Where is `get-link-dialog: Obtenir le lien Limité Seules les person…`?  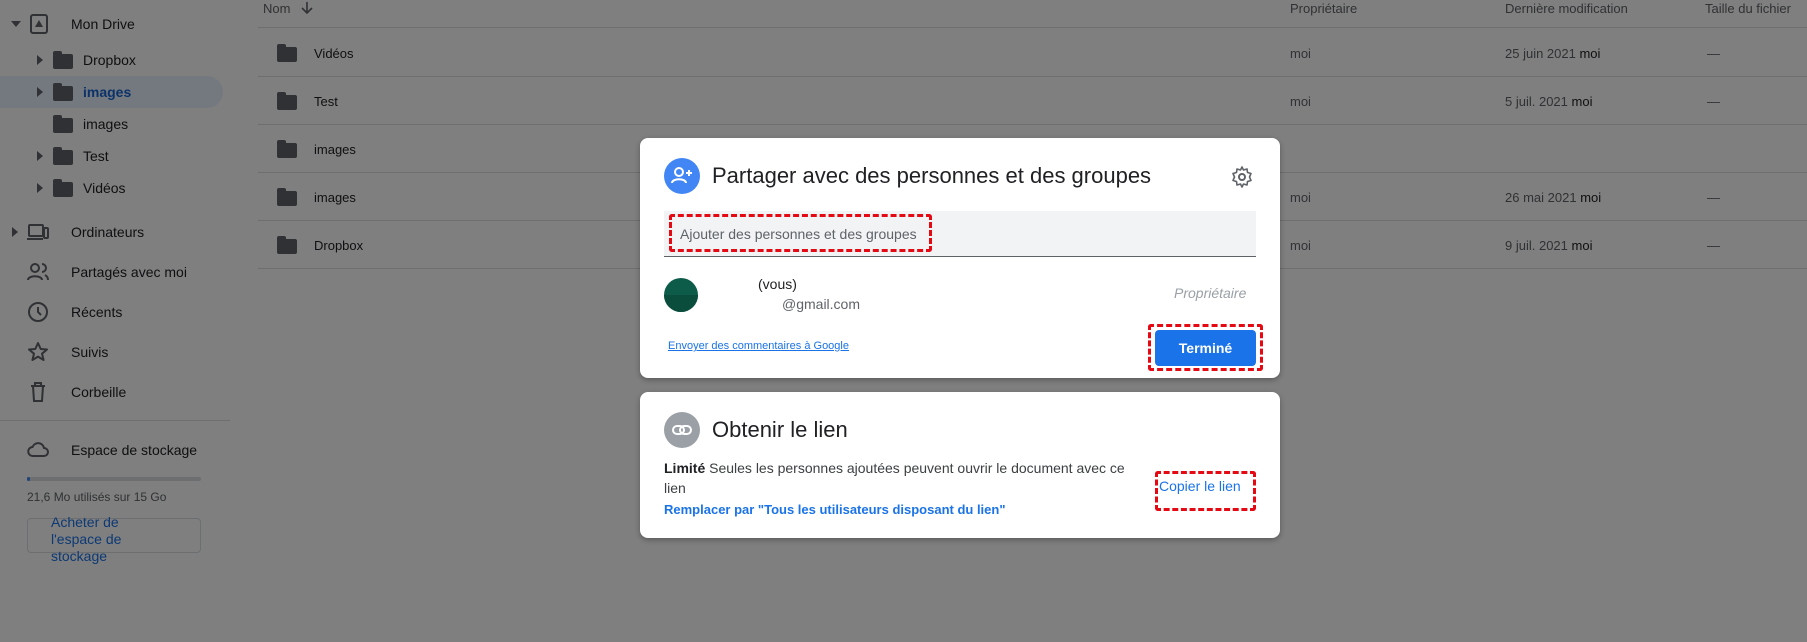 get-link-dialog: Obtenir le lien Limité Seules les person… is located at coordinates (960, 465).